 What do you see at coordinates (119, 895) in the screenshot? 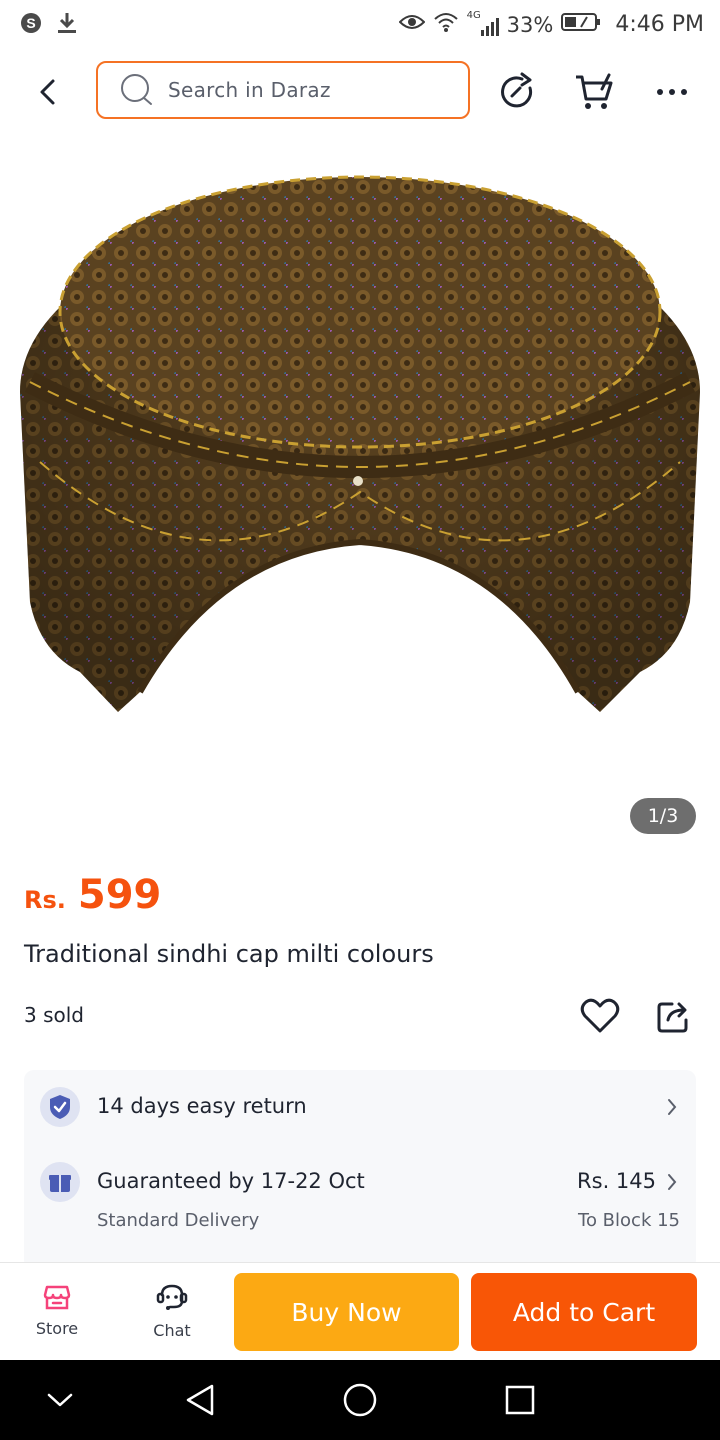
I see `price-value: 599` at bounding box center [119, 895].